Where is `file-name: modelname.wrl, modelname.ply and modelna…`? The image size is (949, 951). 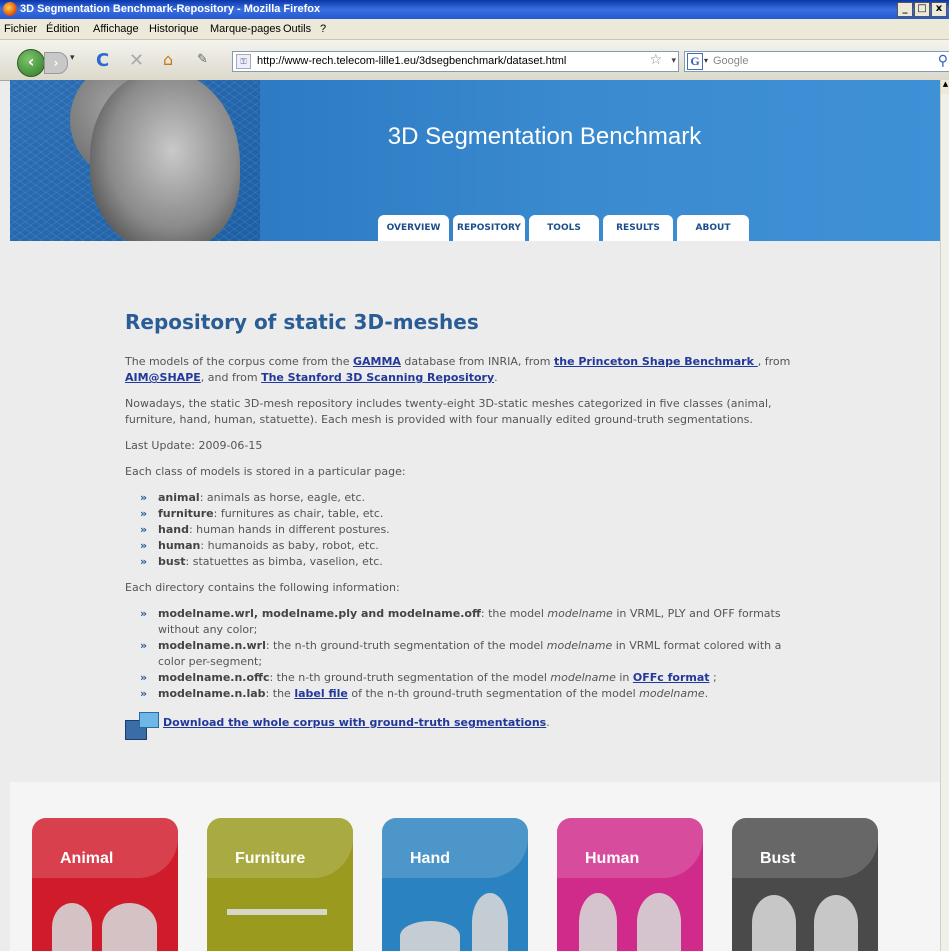
file-name: modelname.wrl, modelname.ply and modelna… is located at coordinates (319, 613).